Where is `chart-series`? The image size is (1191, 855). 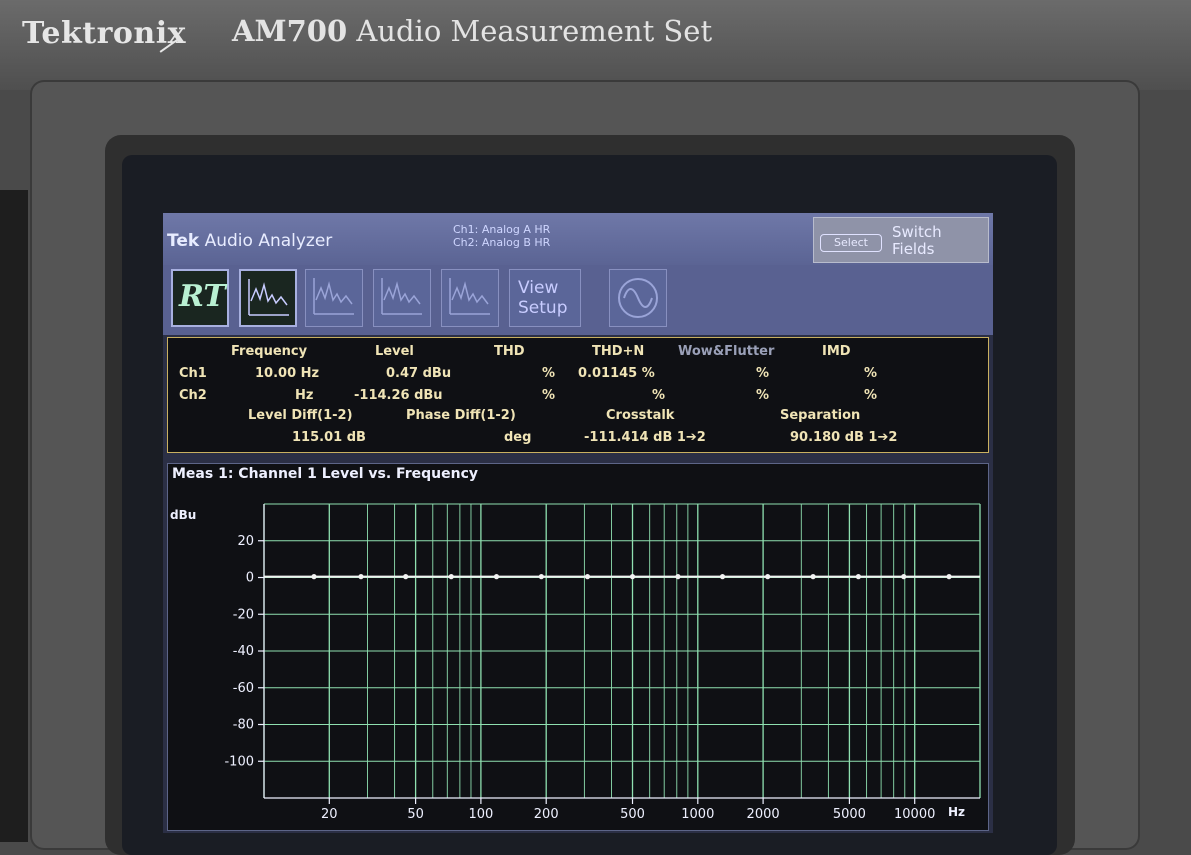 chart-series is located at coordinates (622, 577).